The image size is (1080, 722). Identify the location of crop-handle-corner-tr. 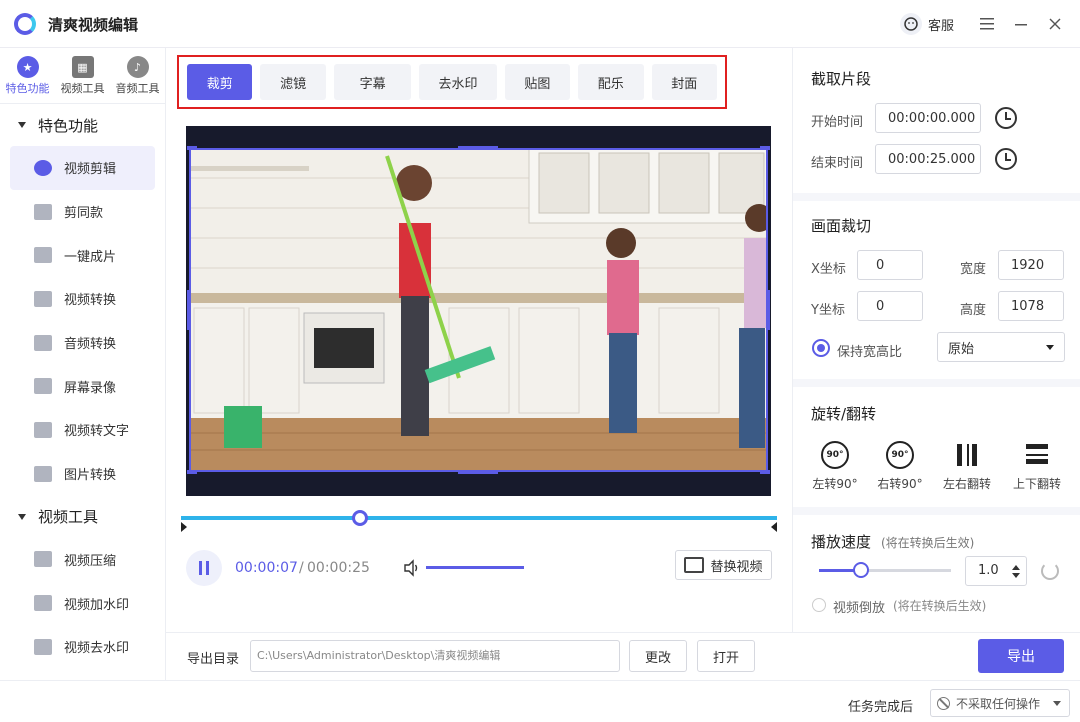
(765, 148).